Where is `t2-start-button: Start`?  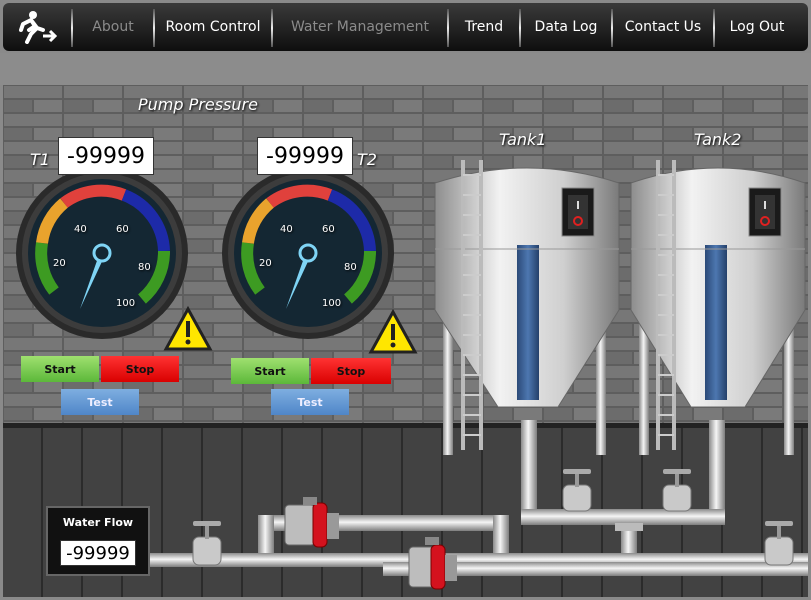
t2-start-button: Start is located at coordinates (270, 371).